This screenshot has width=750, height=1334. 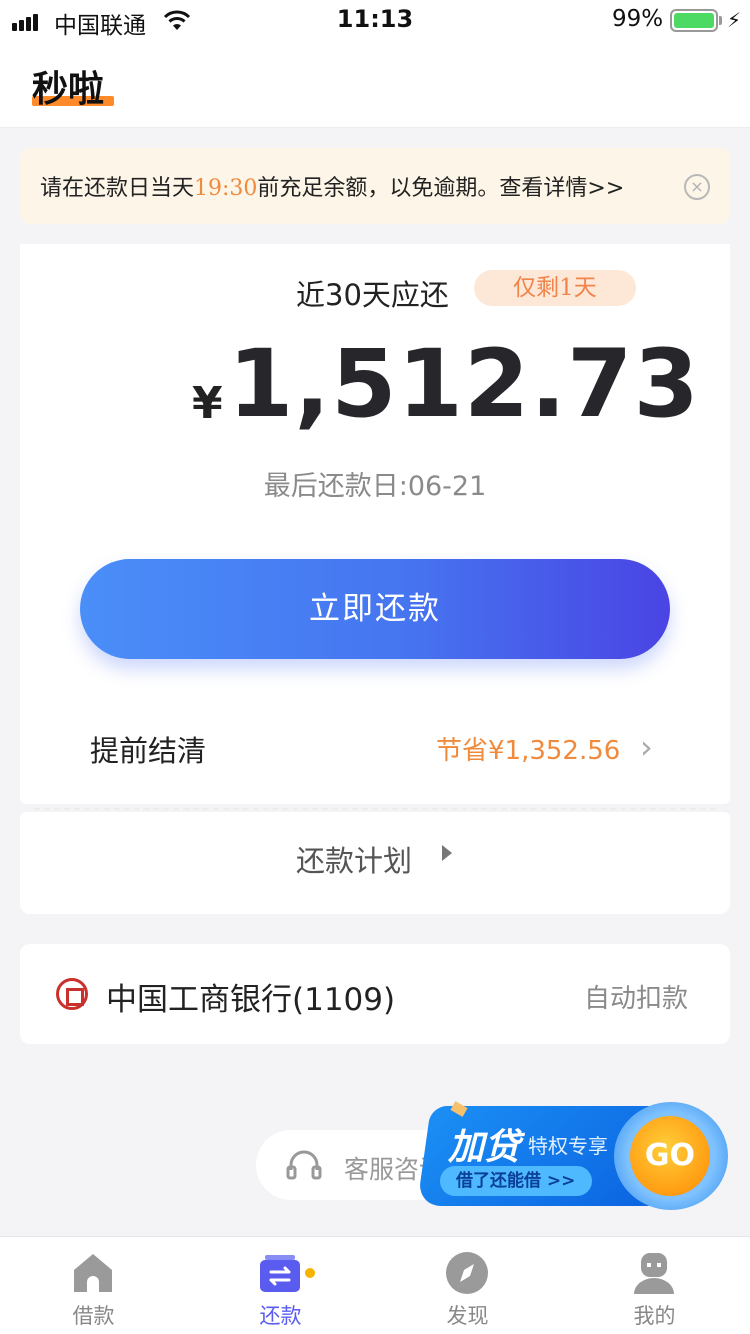 I want to click on last-repayment-date: 最后还款日:06-21, so click(x=375, y=486).